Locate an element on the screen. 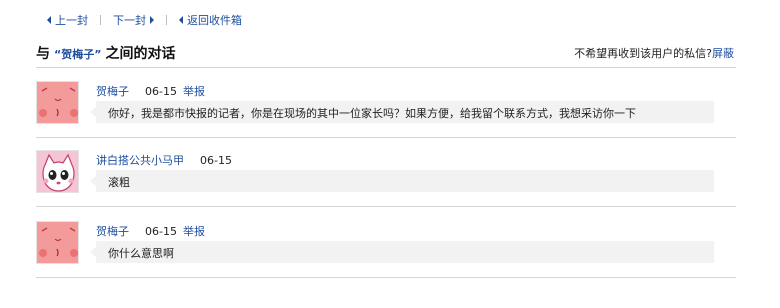 Image resolution: width=780 pixels, height=308 pixels. conversation-header: 与 “贺梅子” 之间的对话 不希望再收到该用户的私信?屏蔽 is located at coordinates (385, 52).